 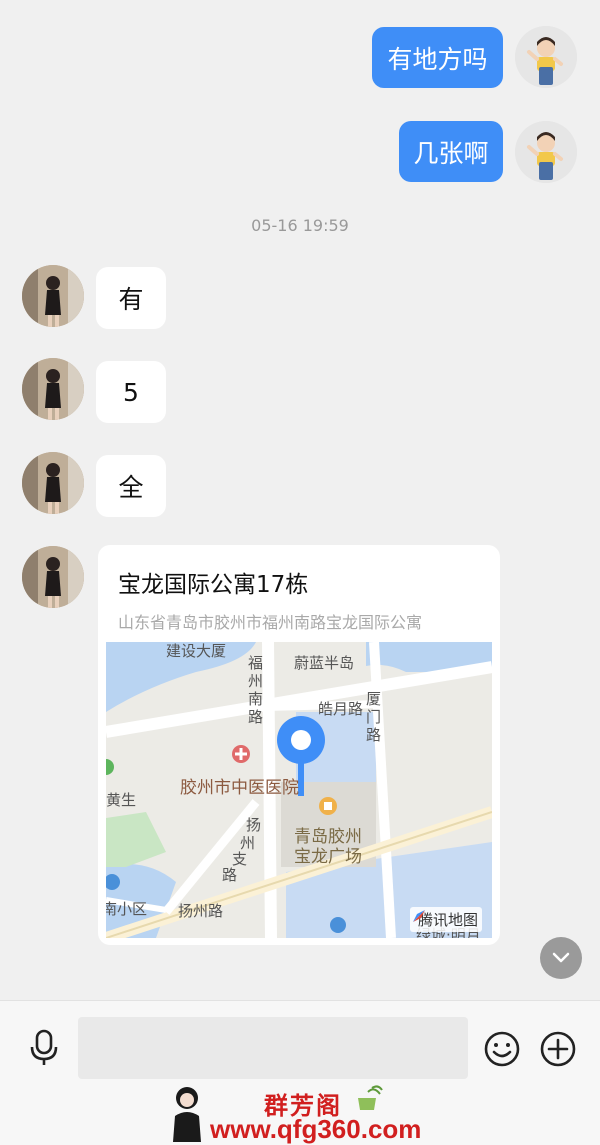 I want to click on message-text: 5, so click(x=131, y=392).